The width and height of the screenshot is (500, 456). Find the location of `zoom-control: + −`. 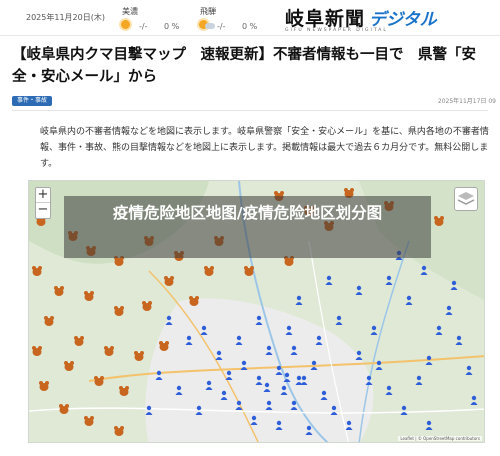

zoom-control: + − is located at coordinates (43, 203).